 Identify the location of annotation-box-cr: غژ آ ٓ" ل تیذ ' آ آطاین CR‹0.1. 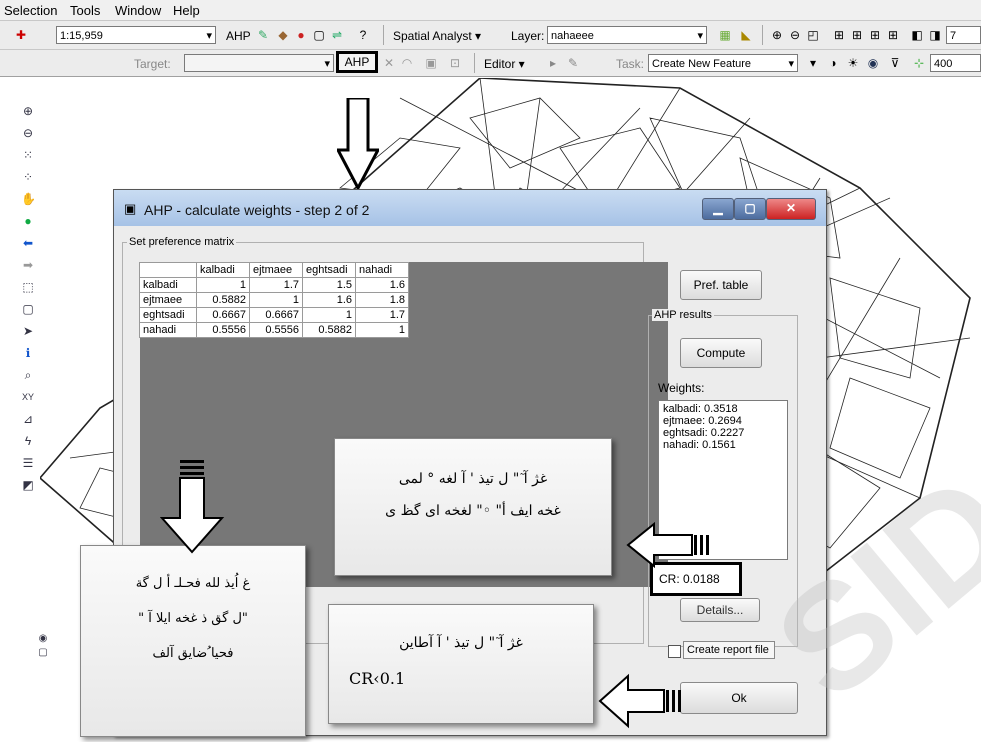
(461, 664).